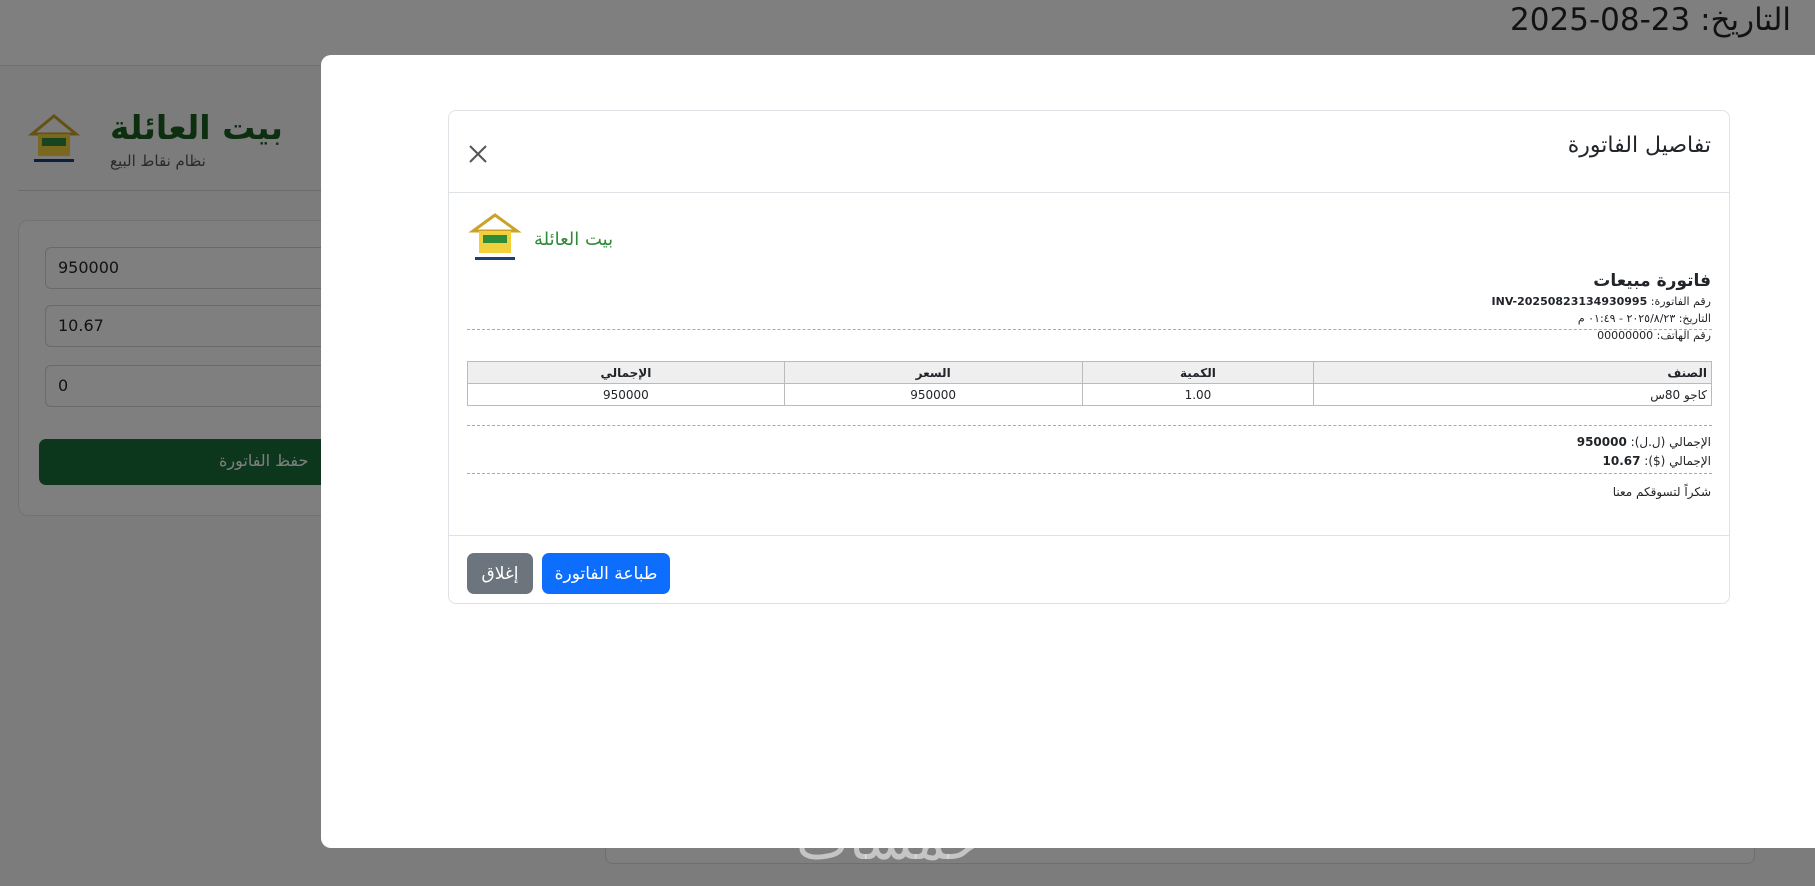 This screenshot has width=1815, height=886. I want to click on thanks-message: شكراً لتسوقكم معنا, so click(1661, 492).